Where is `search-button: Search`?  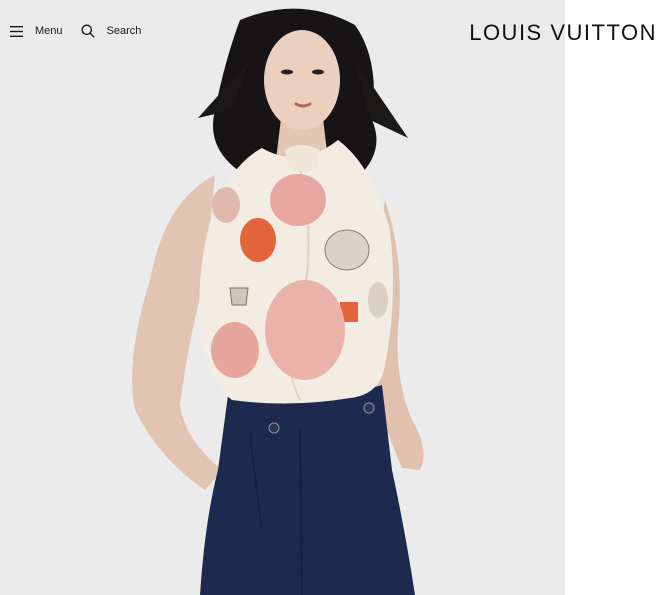 search-button: Search is located at coordinates (111, 31).